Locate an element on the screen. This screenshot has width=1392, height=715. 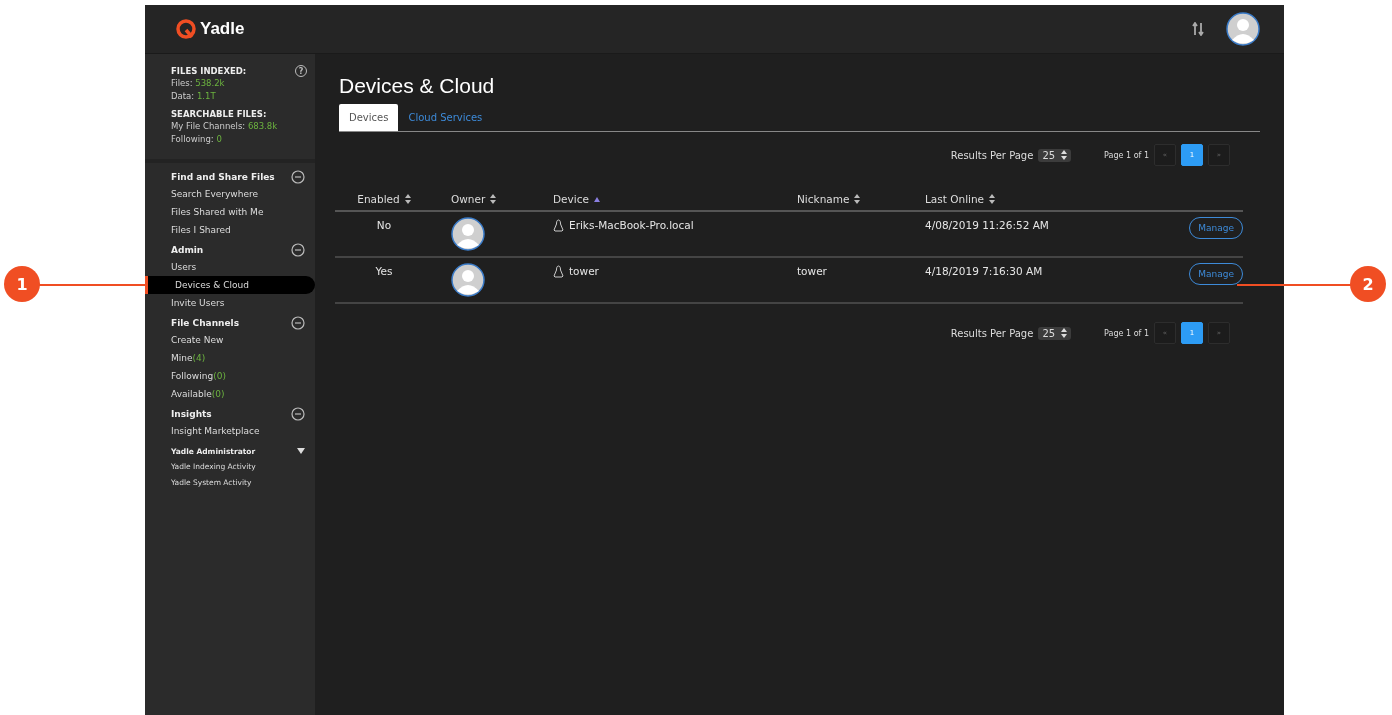
sort-arrows-icon is located at coordinates (1198, 29).